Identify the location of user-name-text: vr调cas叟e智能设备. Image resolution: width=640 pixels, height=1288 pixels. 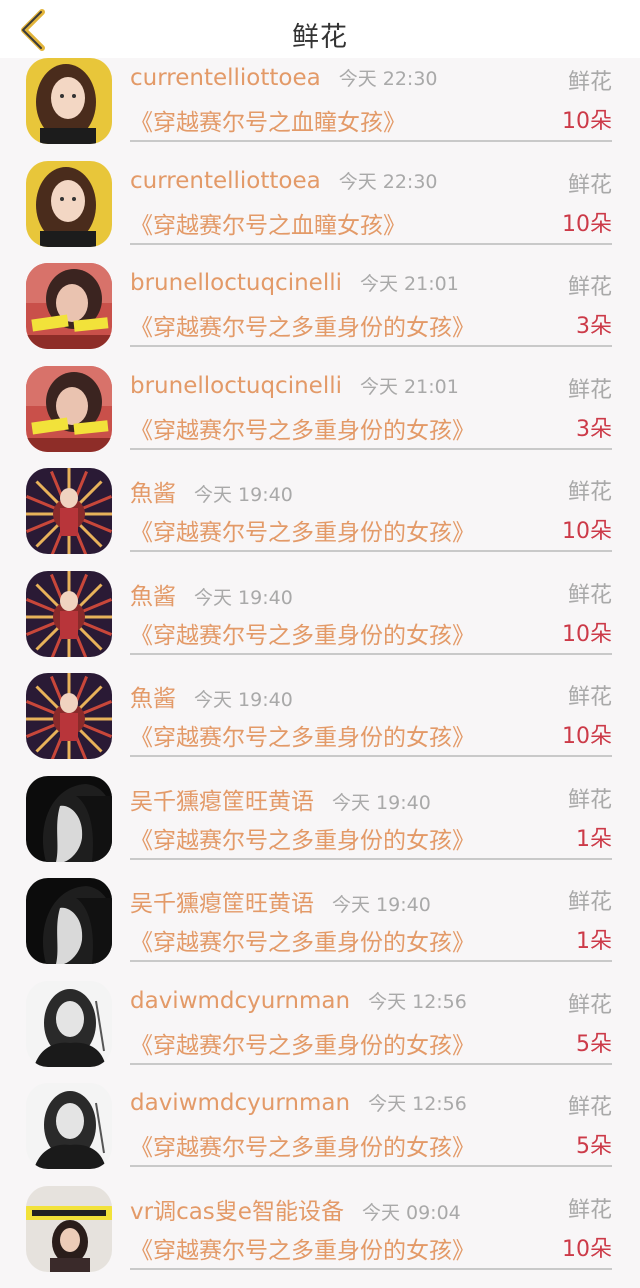
(237, 1212).